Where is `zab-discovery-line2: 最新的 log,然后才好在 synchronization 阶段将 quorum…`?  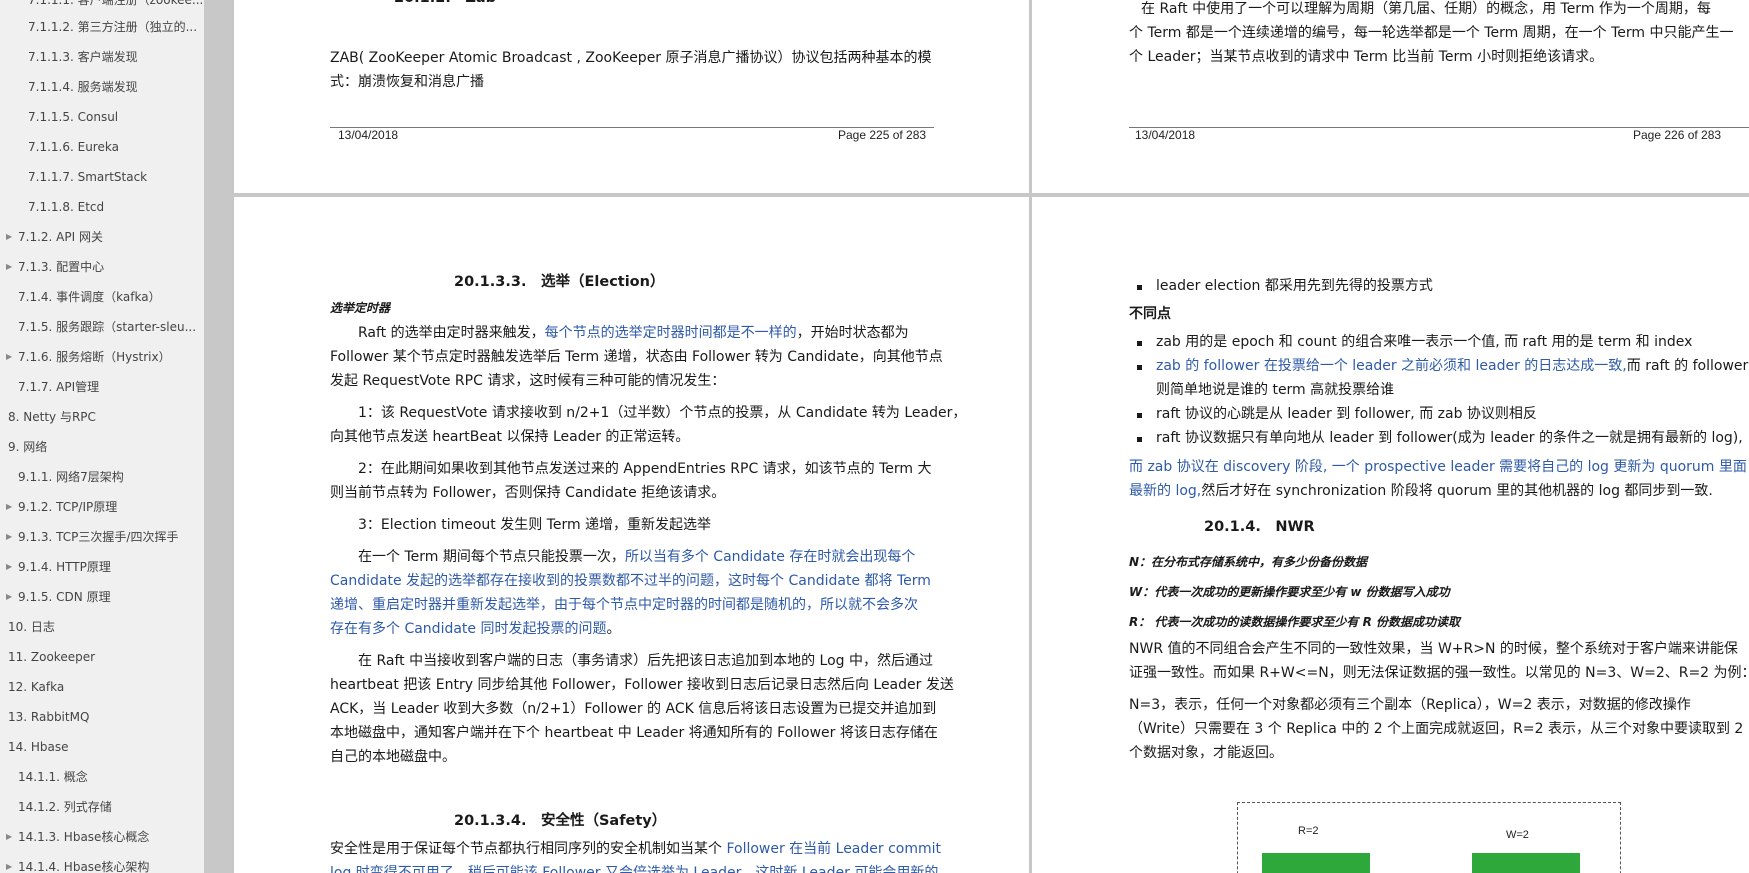
zab-discovery-line2: 最新的 log,然后才好在 synchronization 阶段将 quorum… is located at coordinates (1421, 491).